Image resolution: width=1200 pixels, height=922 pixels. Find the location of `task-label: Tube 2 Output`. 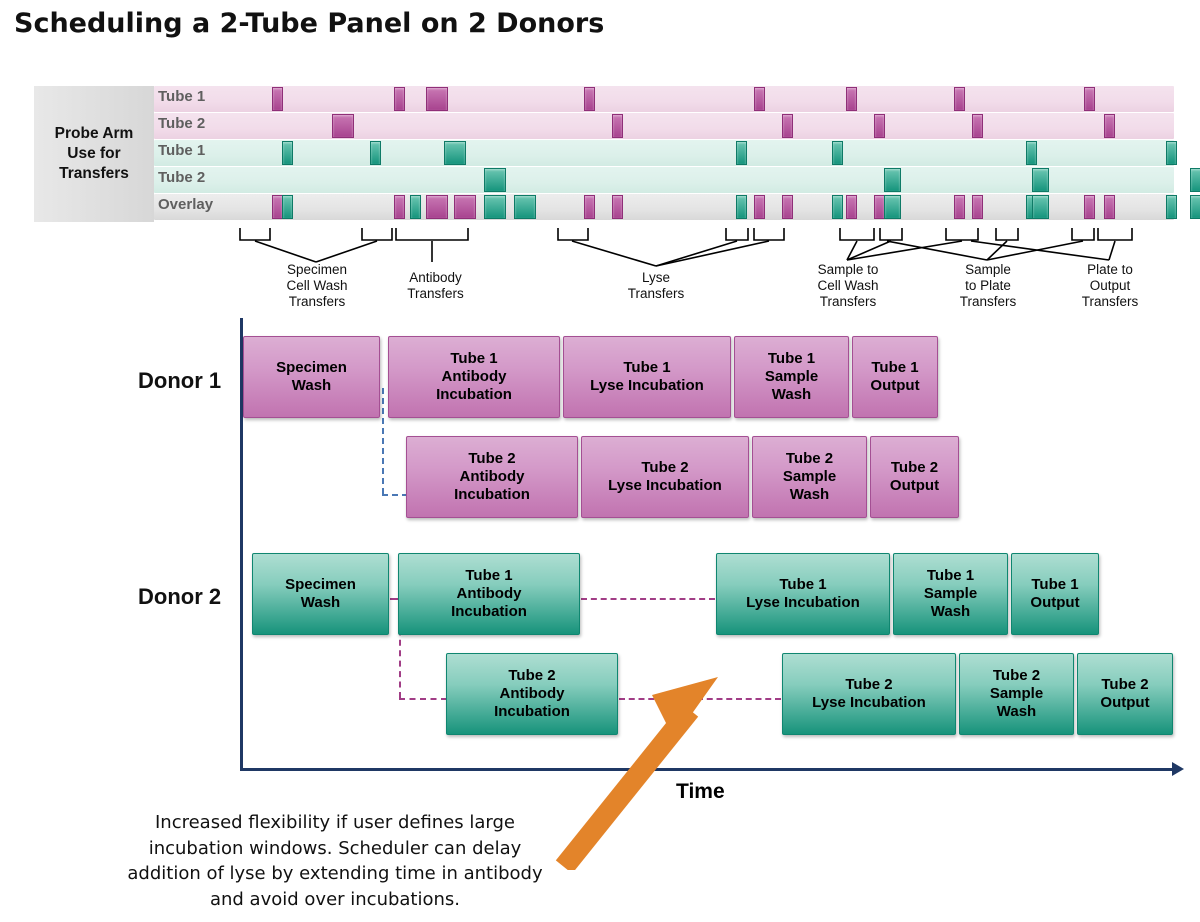

task-label: Tube 2 Output is located at coordinates (914, 477).